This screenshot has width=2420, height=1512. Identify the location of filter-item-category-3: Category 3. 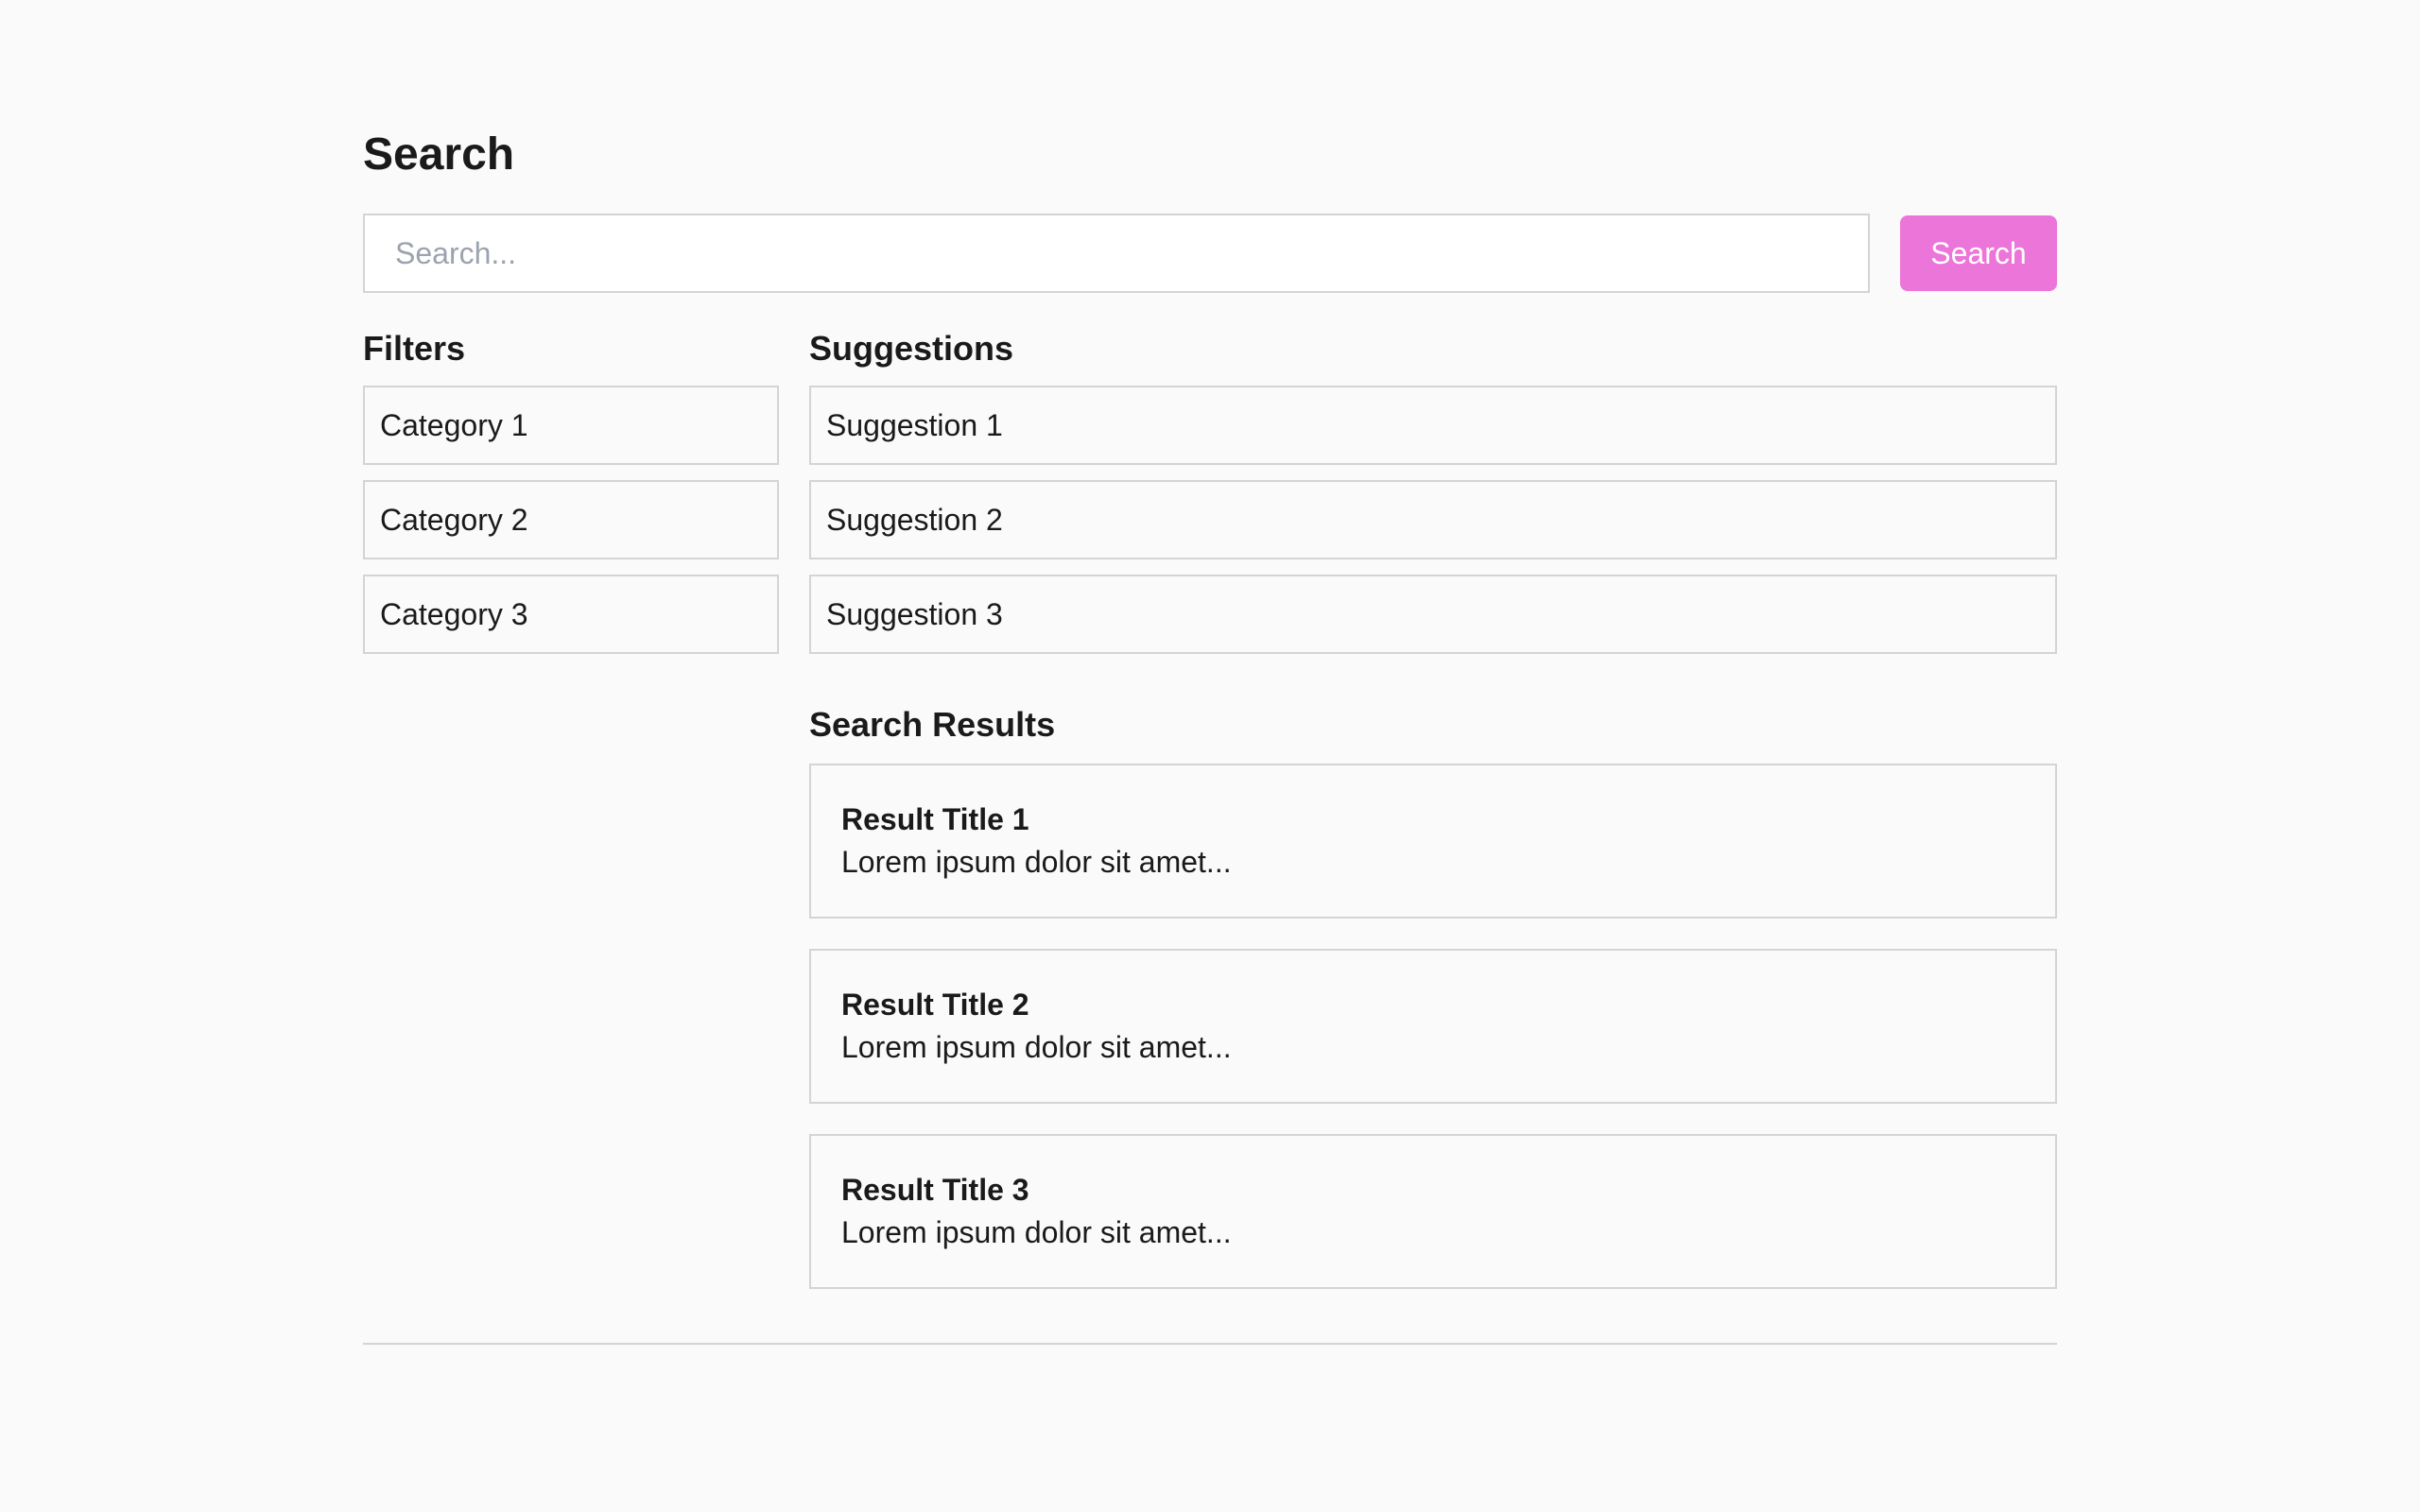
(571, 614).